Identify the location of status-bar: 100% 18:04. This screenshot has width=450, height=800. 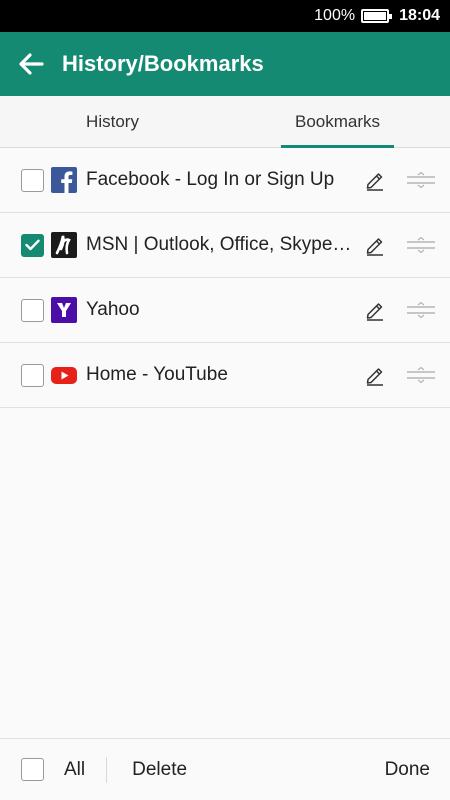
(225, 16).